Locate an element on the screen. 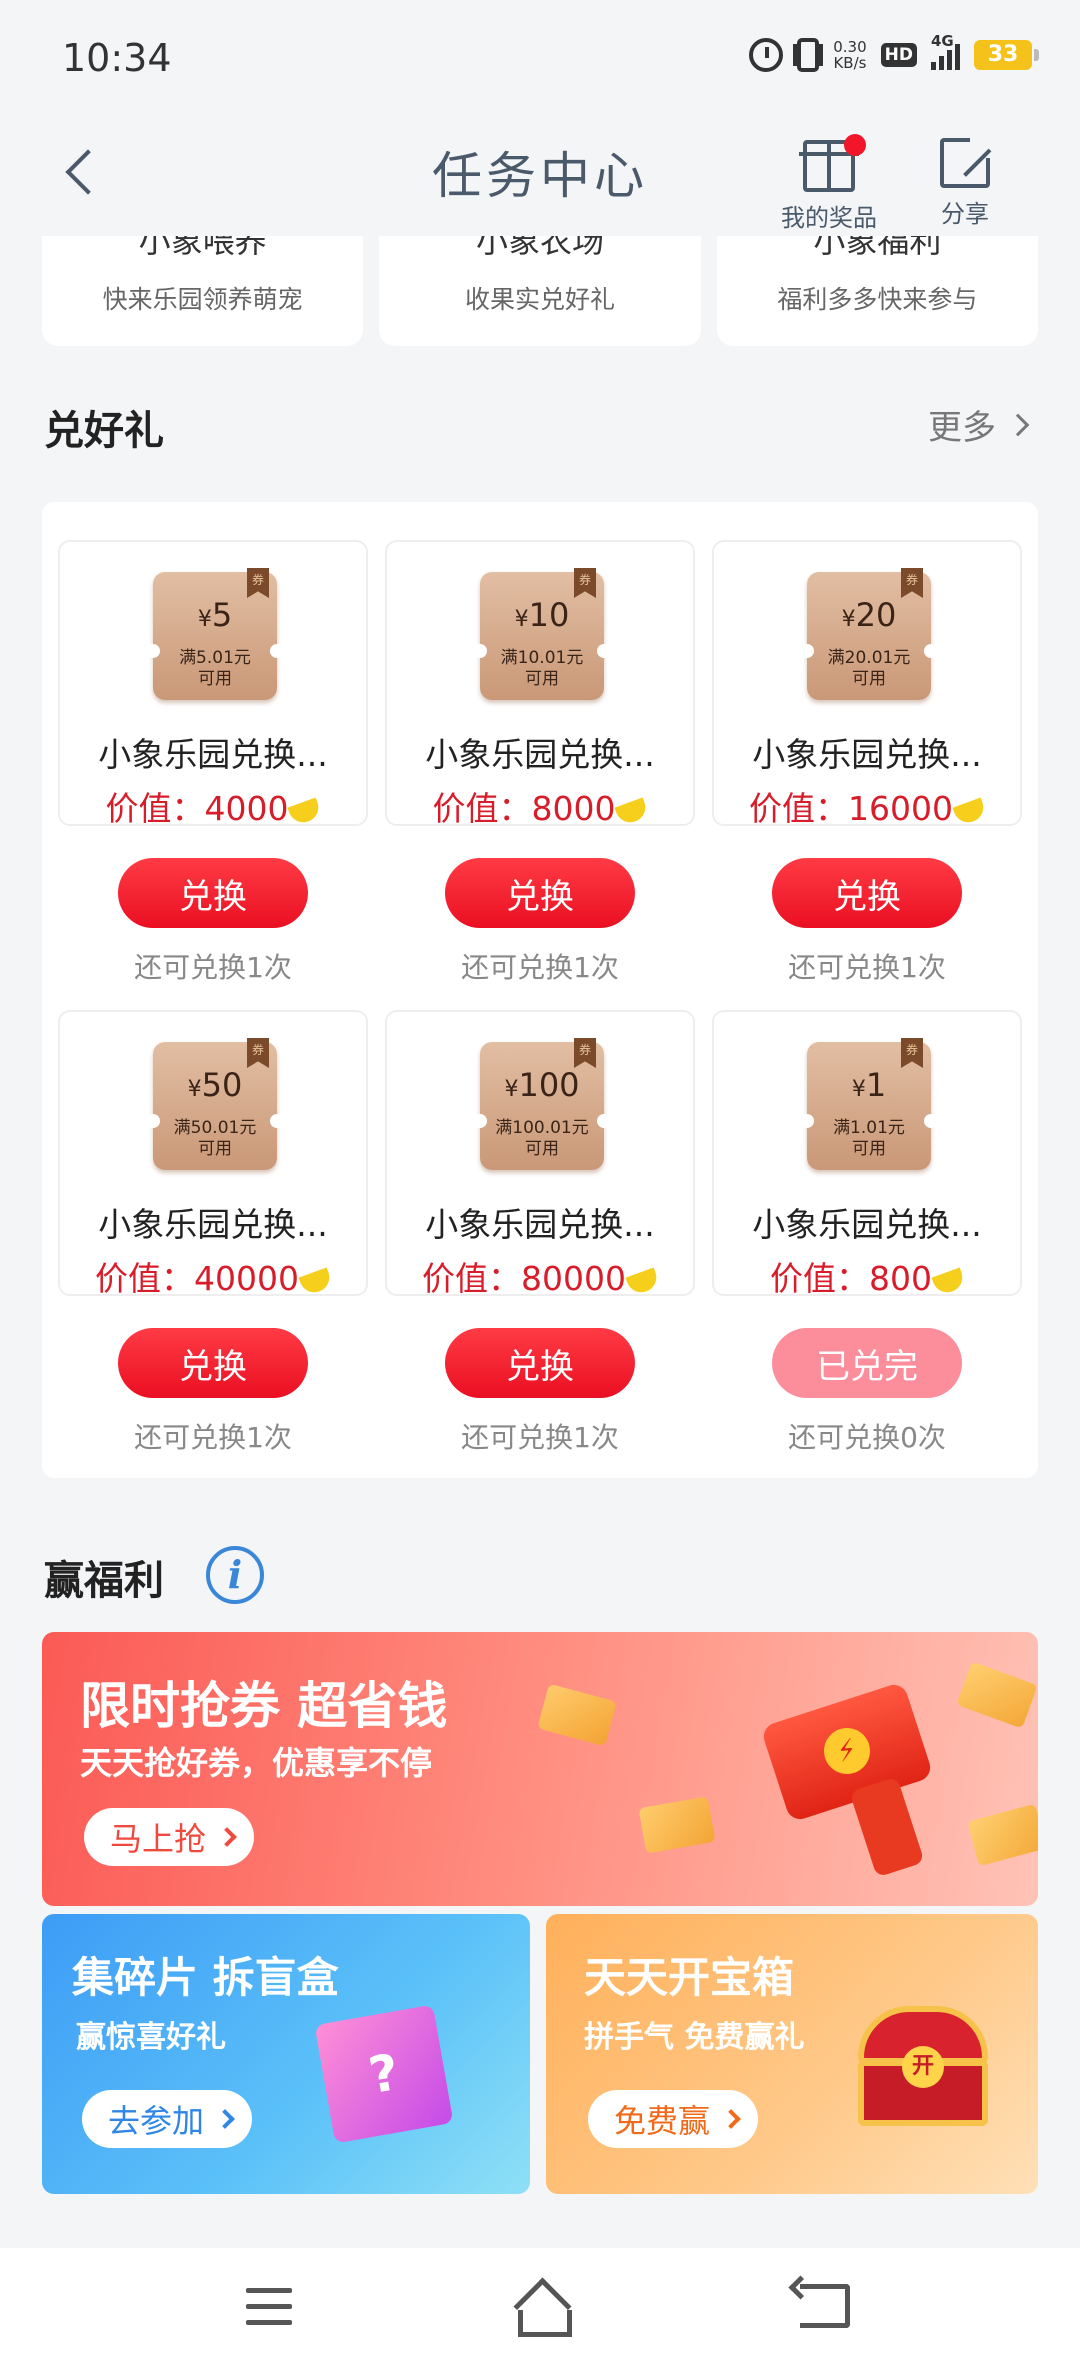 The image size is (1080, 2376). feature-card-feeding: 小象喂养 快来乐园领养萌宠 is located at coordinates (203, 291).